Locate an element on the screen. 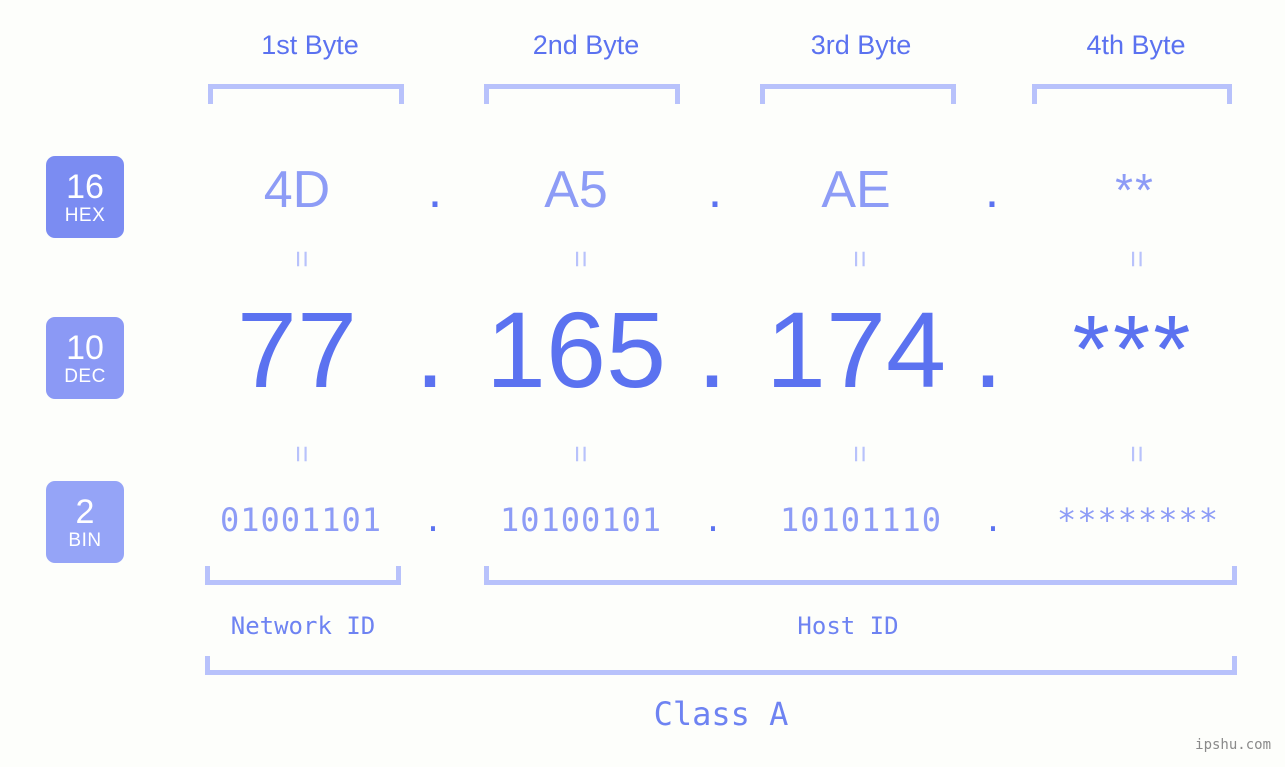 The width and height of the screenshot is (1285, 767). equals-icon-hex-dec-4: = is located at coordinates (1136, 259).